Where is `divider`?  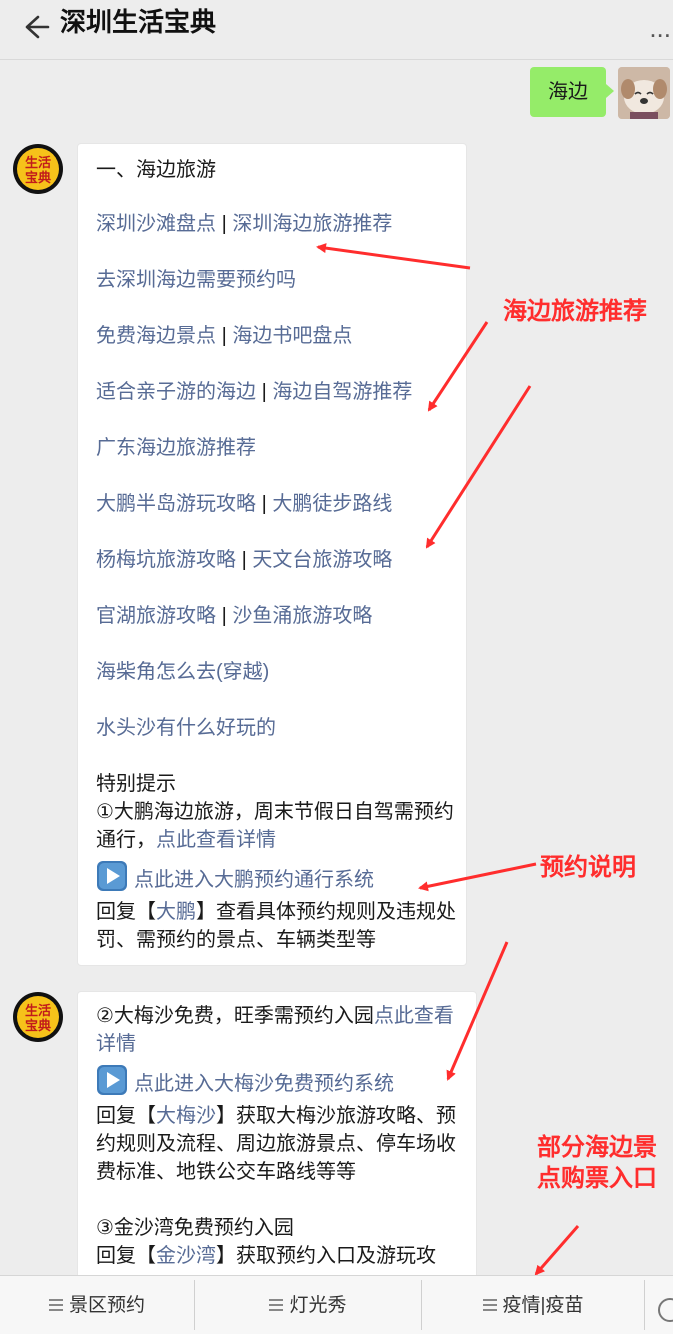 divider is located at coordinates (644, 1305).